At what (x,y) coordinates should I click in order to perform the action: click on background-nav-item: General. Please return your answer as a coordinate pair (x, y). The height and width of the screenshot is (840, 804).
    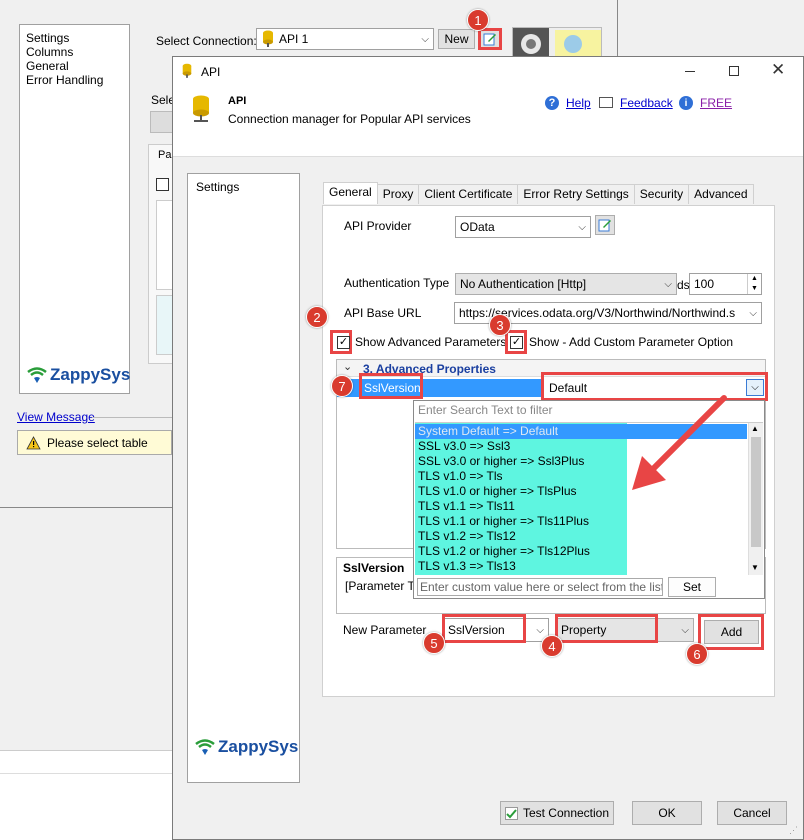
    Looking at the image, I should click on (77, 66).